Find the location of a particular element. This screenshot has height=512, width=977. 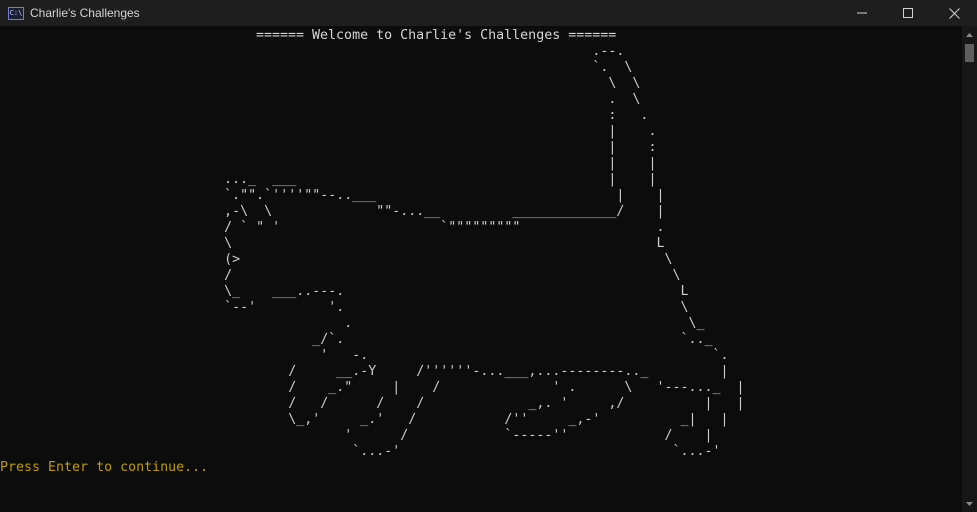

window-title: Charlie's Challenges is located at coordinates (85, 13).